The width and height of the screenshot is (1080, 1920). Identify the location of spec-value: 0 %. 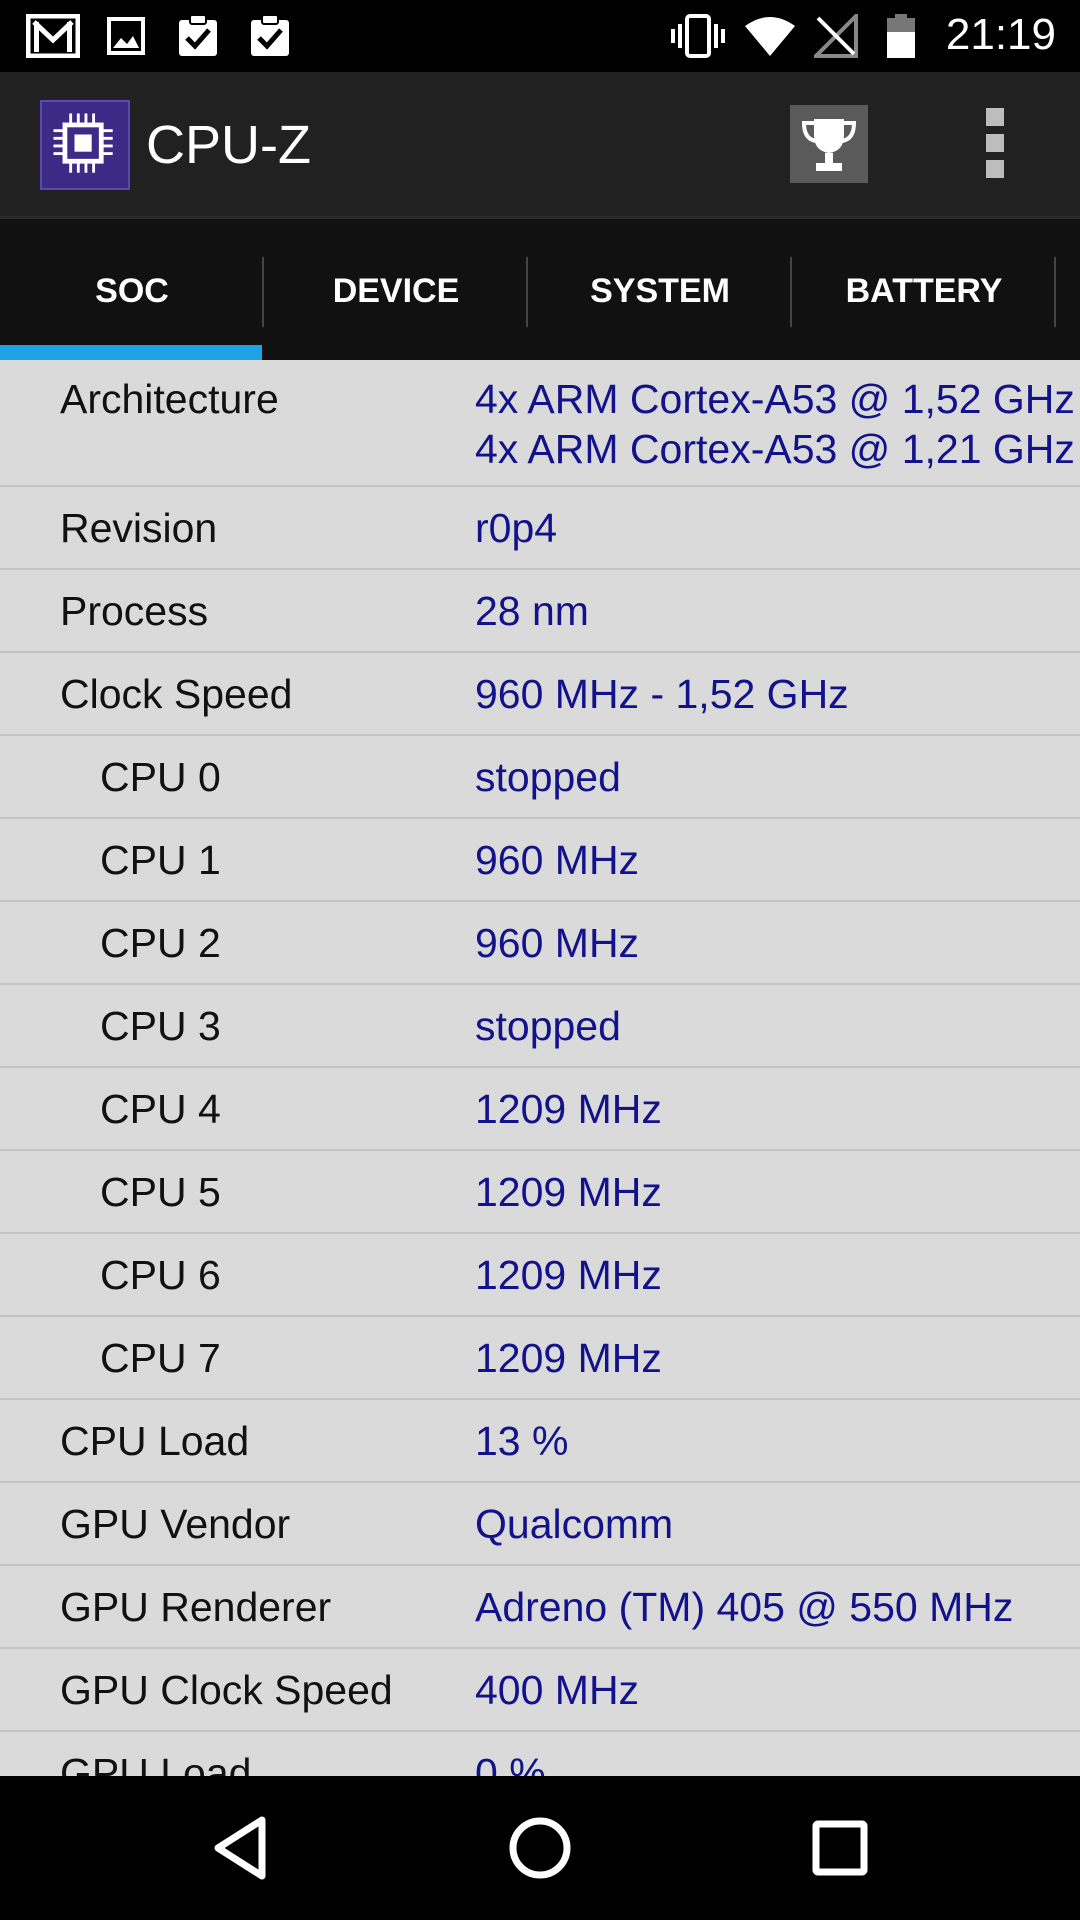
(510, 1763).